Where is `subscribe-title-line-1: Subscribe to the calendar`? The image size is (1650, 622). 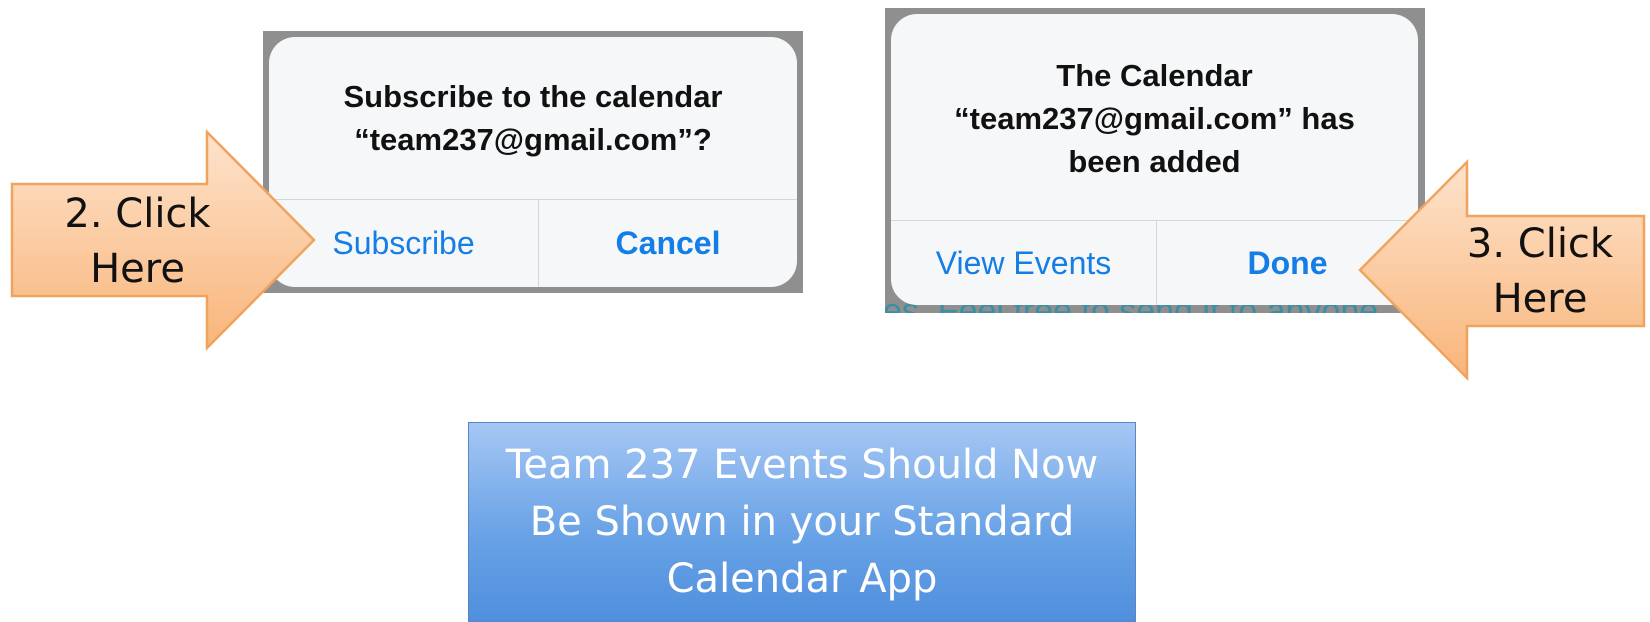 subscribe-title-line-1: Subscribe to the calendar is located at coordinates (533, 96).